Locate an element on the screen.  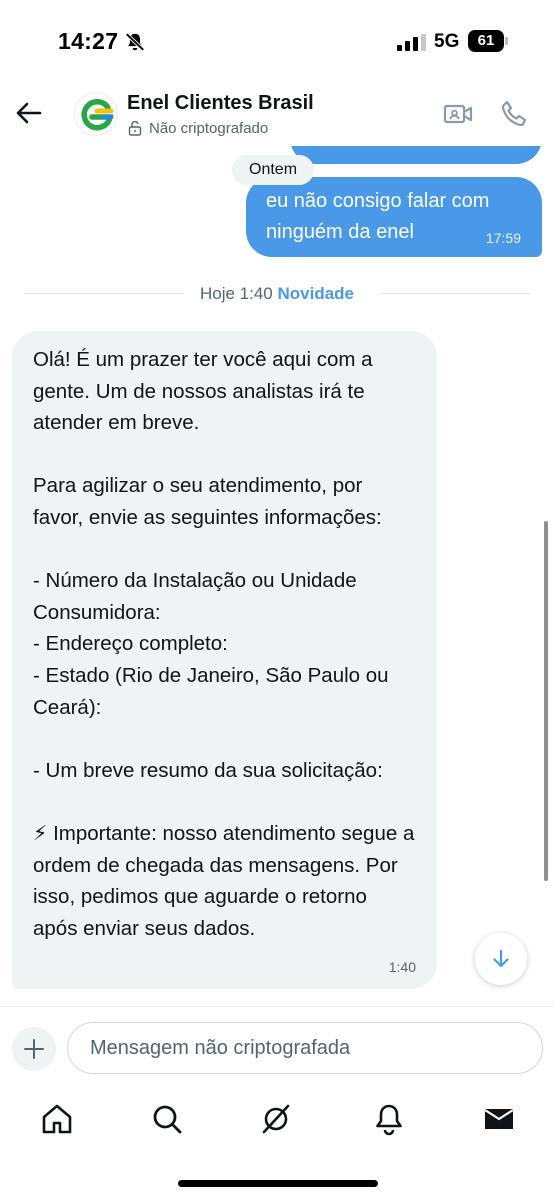
chat-header: Enel Clientes Brasil Não criptografado is located at coordinates (277, 115).